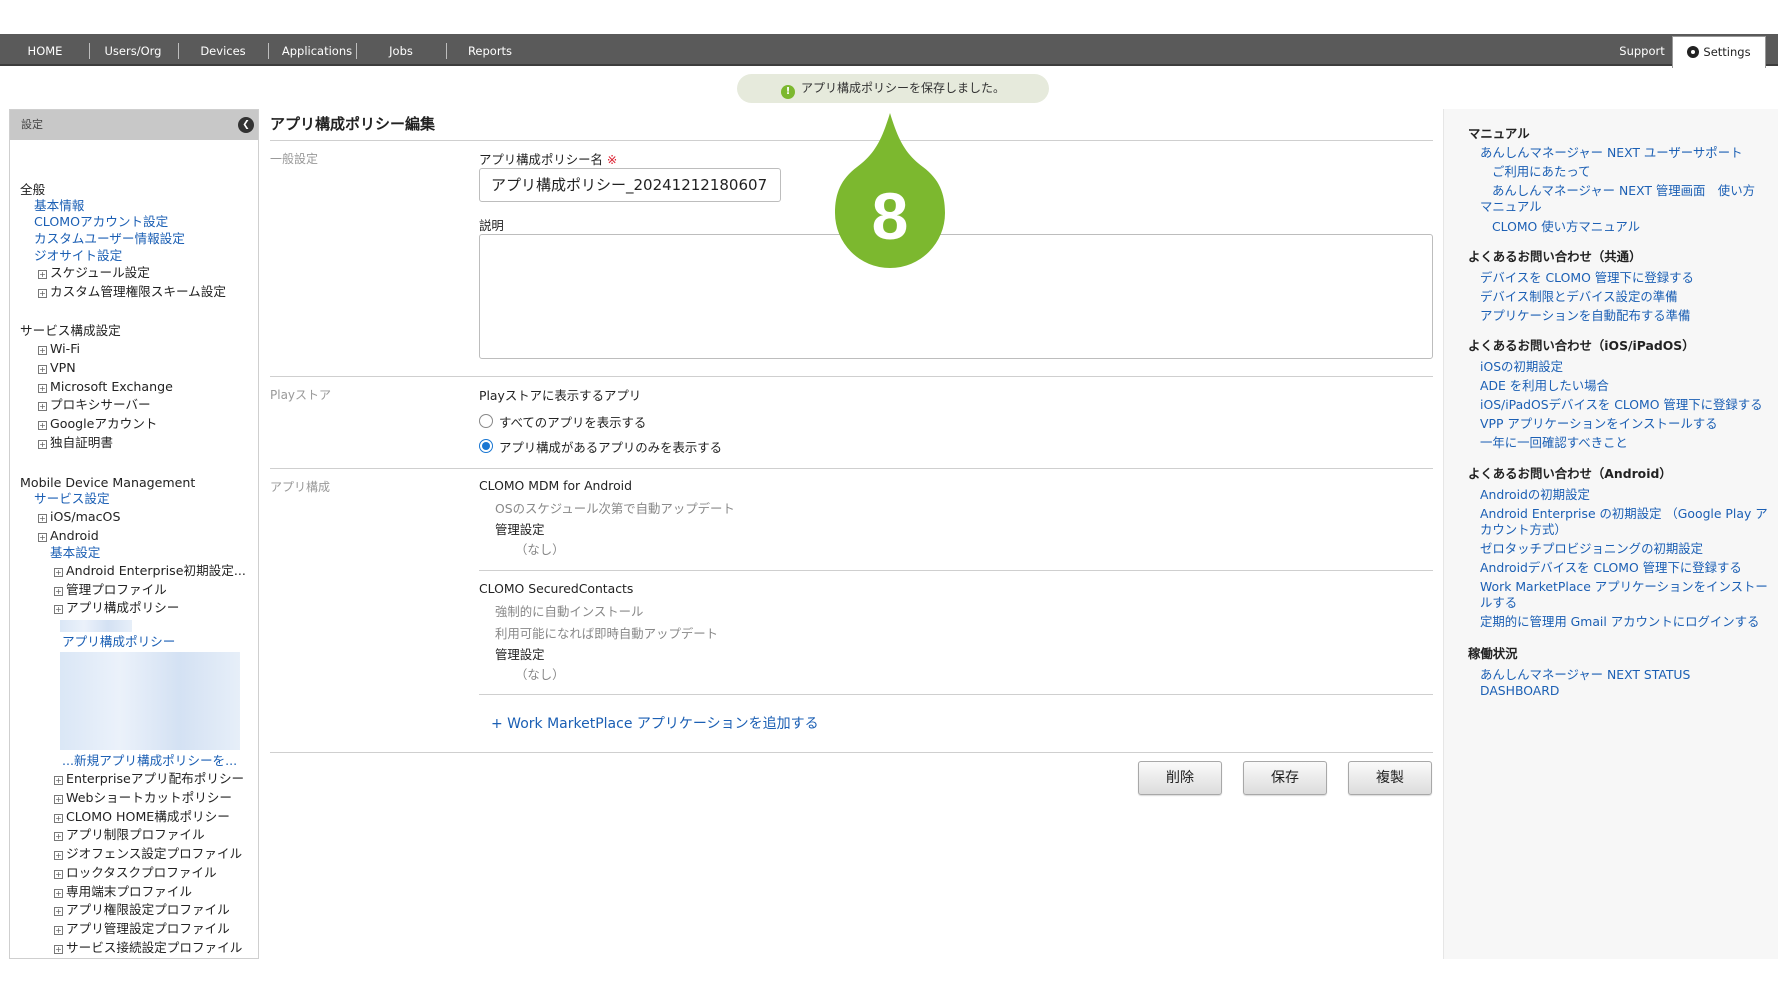  Describe the element at coordinates (1587, 278) in the screenshot. I see `help-link: デバイスを CLOMO 管理下に登録する` at that location.